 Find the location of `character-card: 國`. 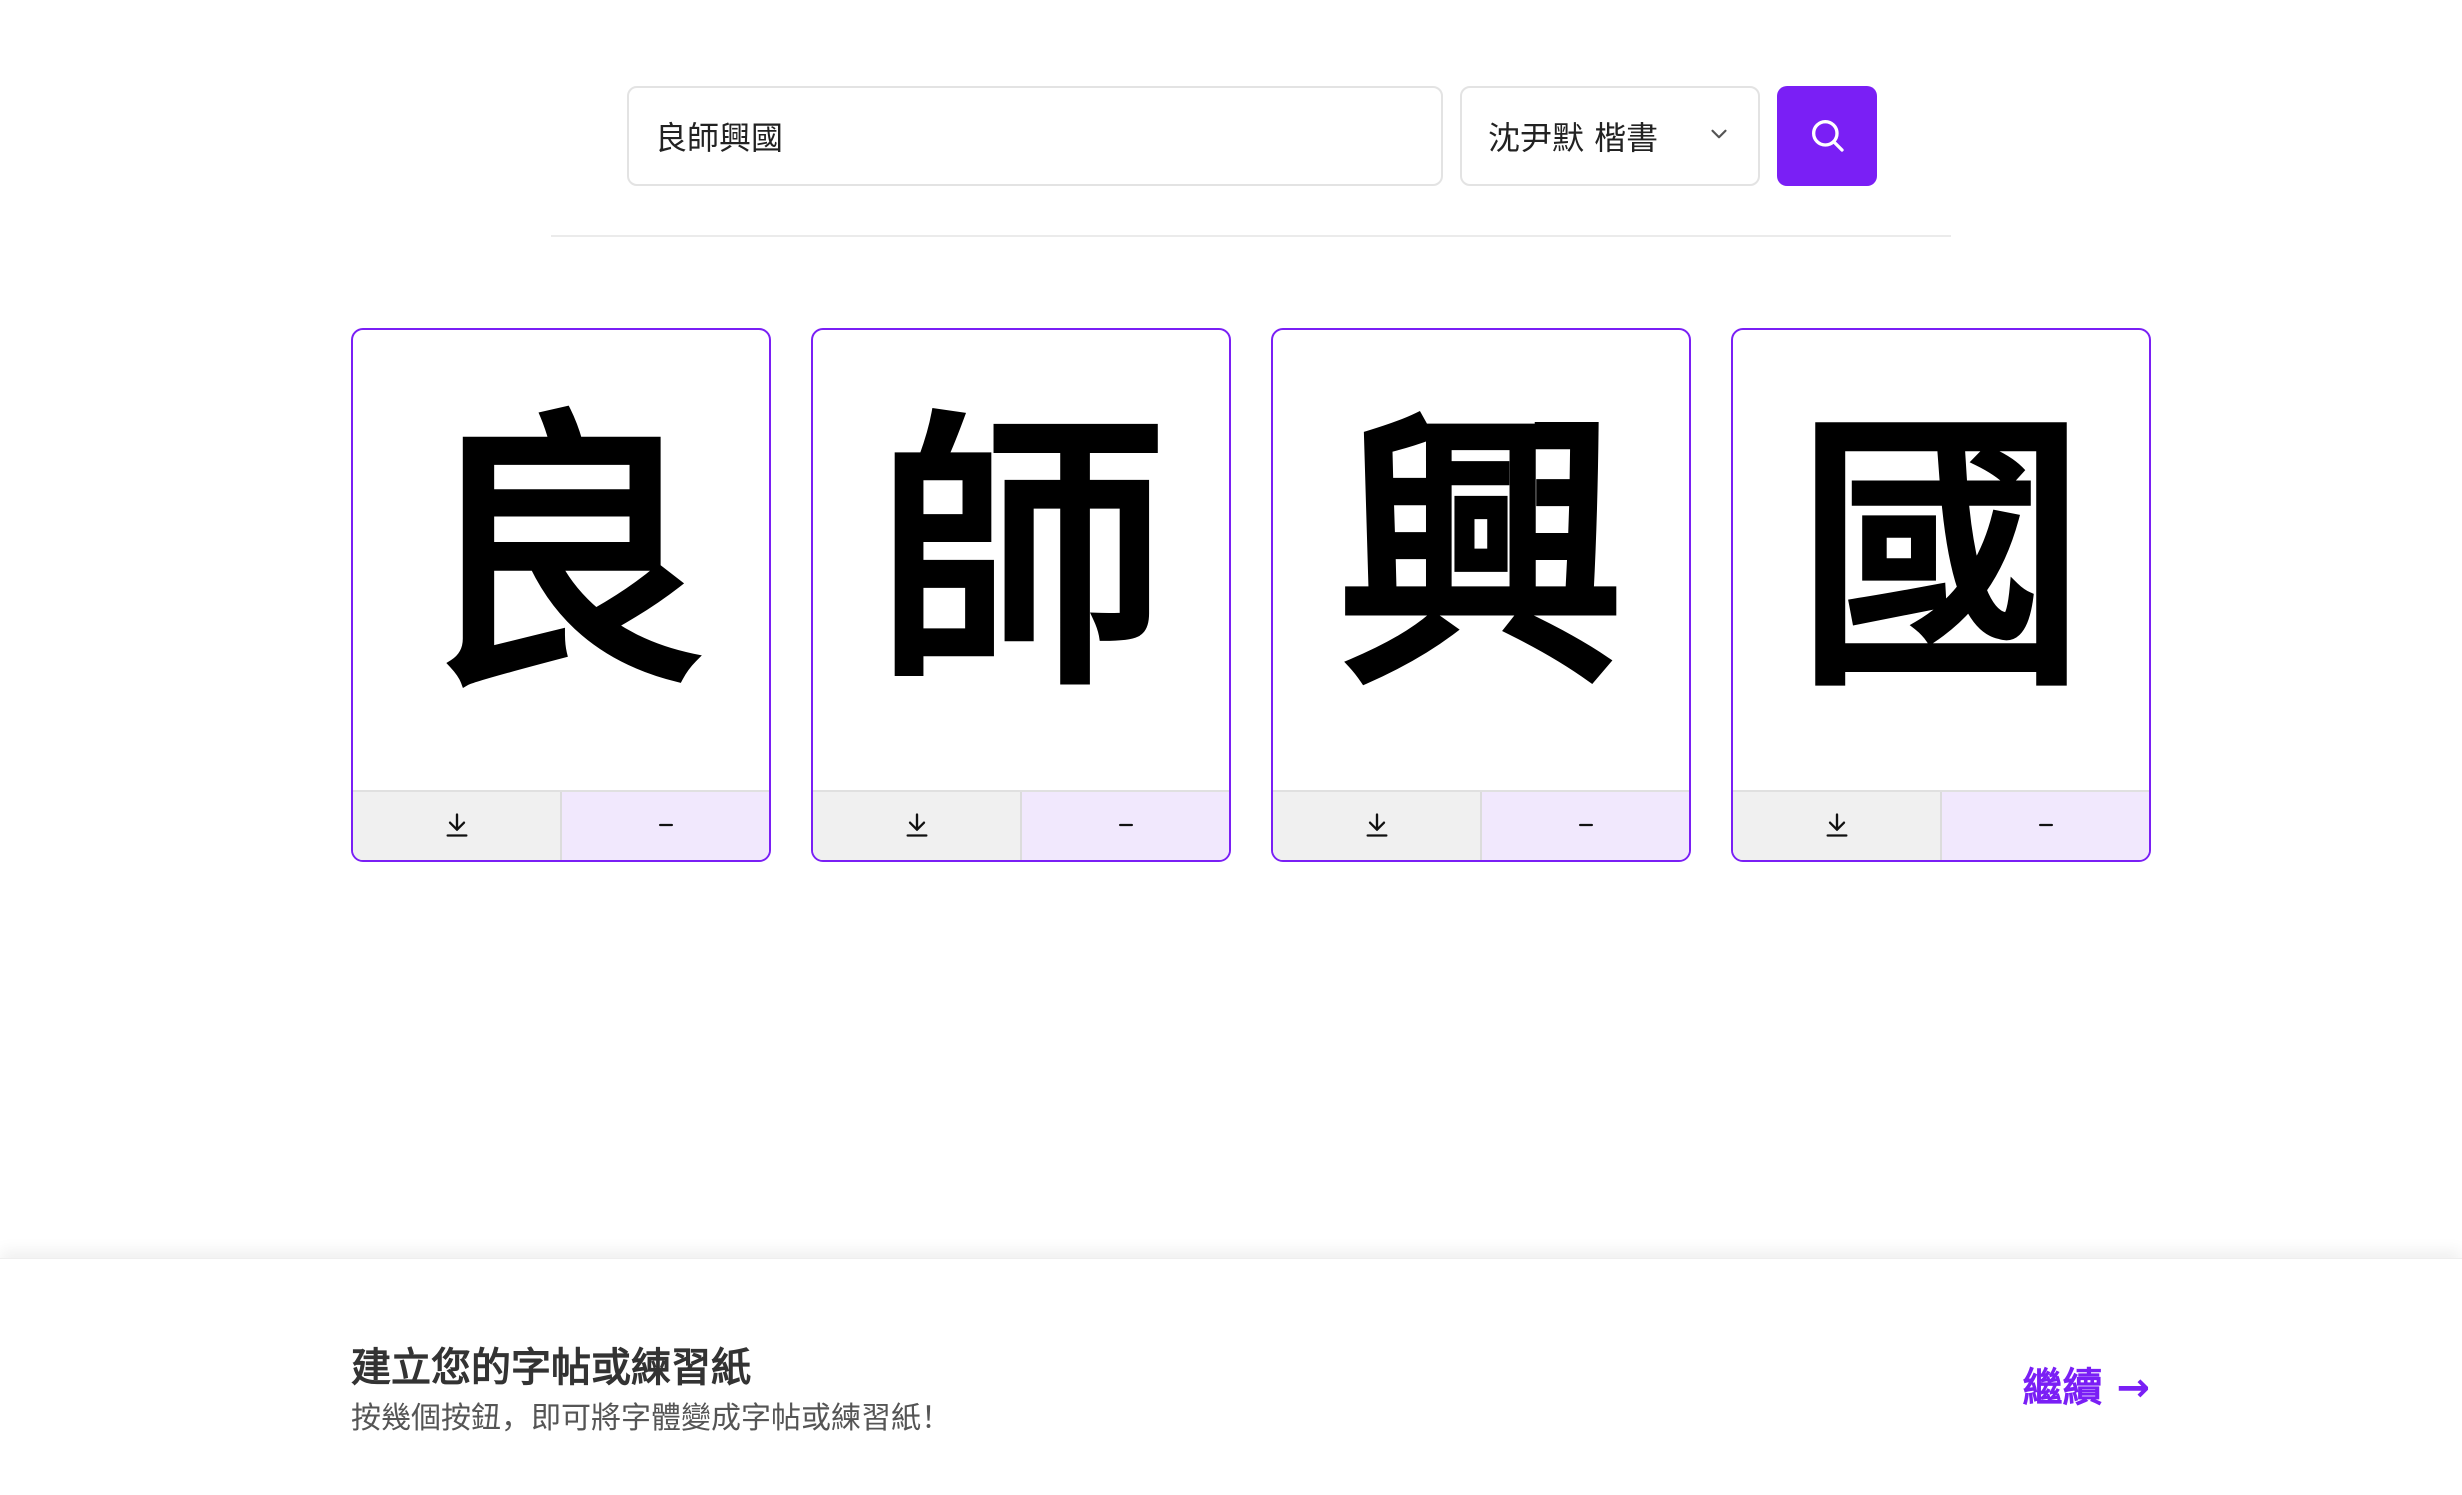

character-card: 國 is located at coordinates (1941, 595).